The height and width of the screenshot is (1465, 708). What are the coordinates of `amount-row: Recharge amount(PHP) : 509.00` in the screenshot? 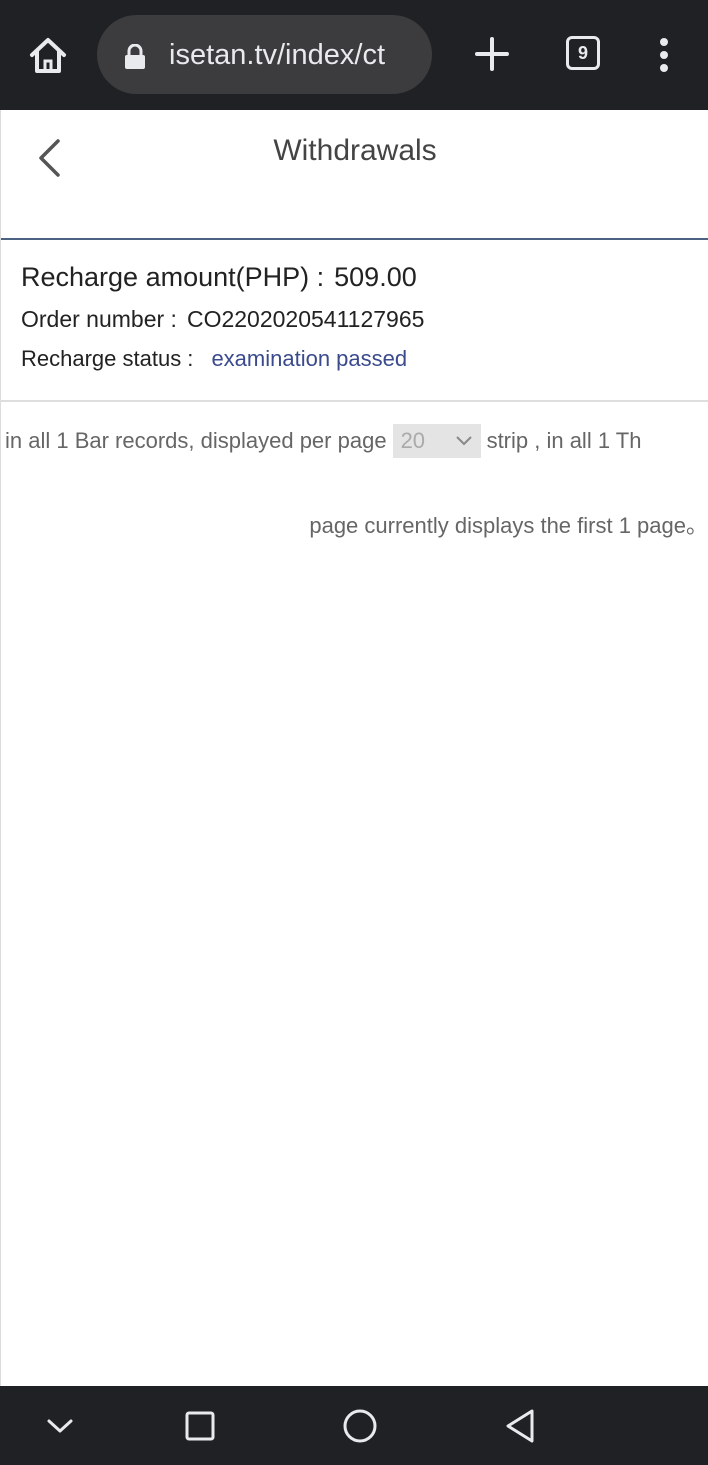 It's located at (219, 277).